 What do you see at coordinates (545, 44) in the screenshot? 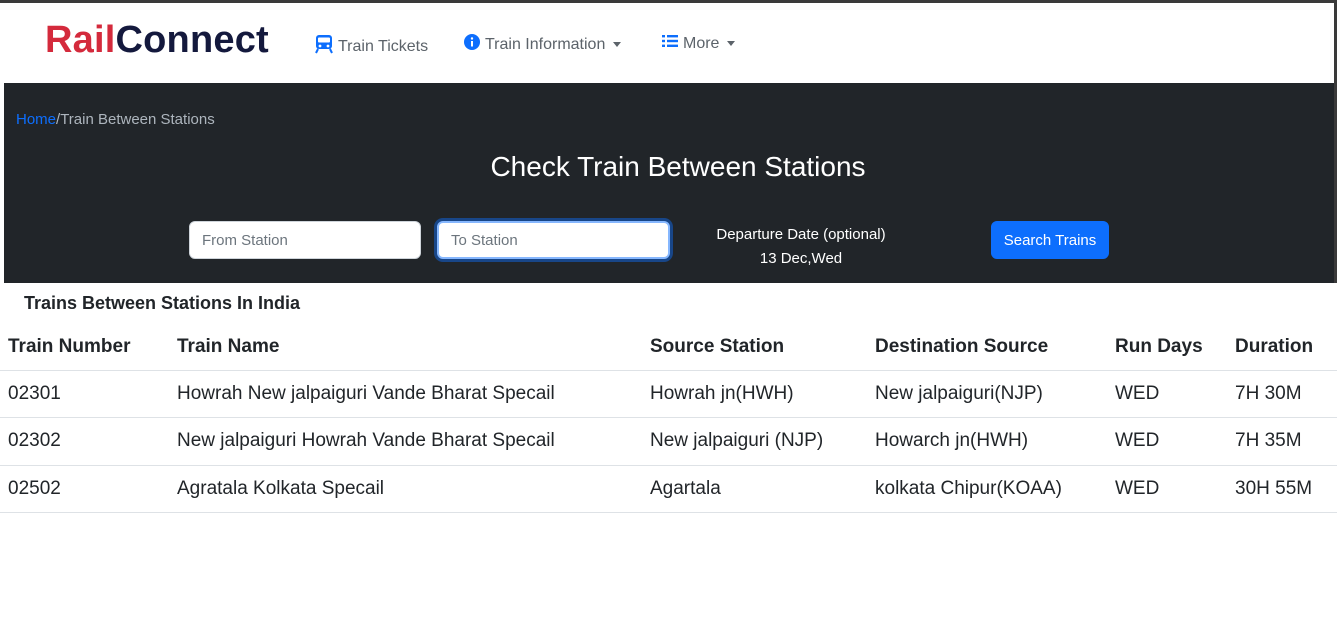
I see `nav-train-information-label: Train Information` at bounding box center [545, 44].